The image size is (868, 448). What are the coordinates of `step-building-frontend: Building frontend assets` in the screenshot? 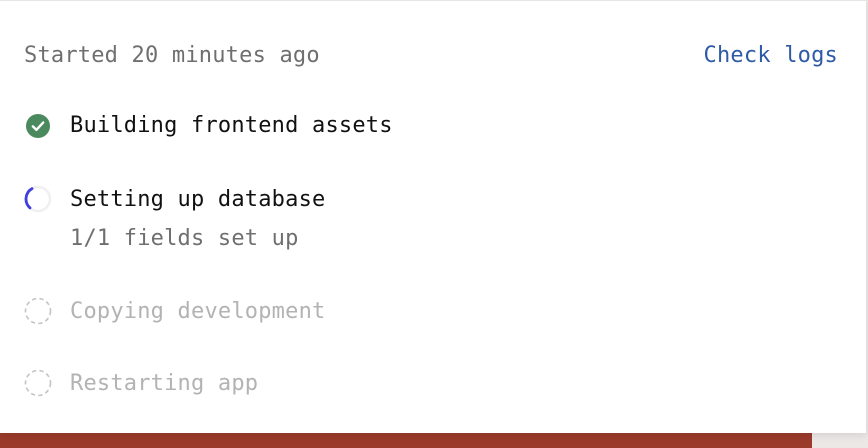 It's located at (208, 125).